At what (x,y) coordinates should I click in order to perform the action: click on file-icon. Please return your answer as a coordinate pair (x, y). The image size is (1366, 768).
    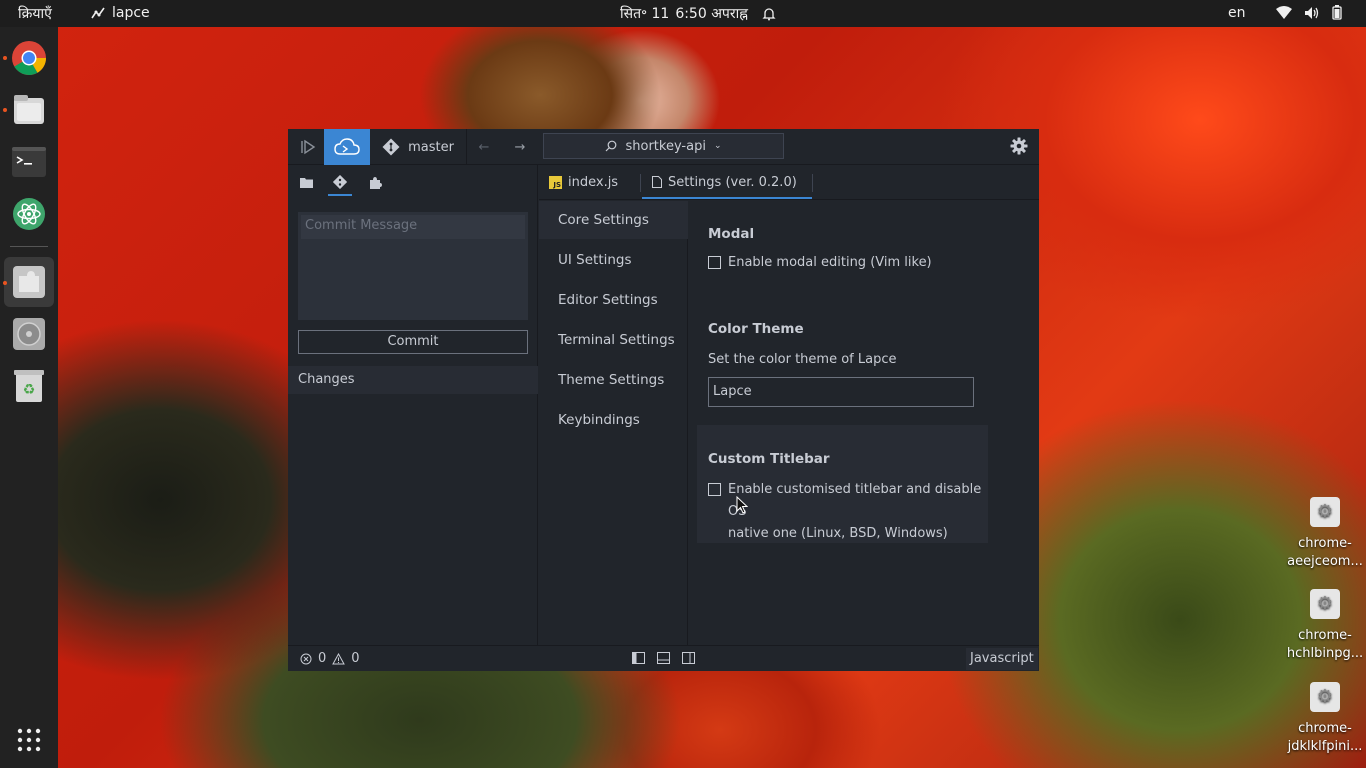
    Looking at the image, I should click on (657, 182).